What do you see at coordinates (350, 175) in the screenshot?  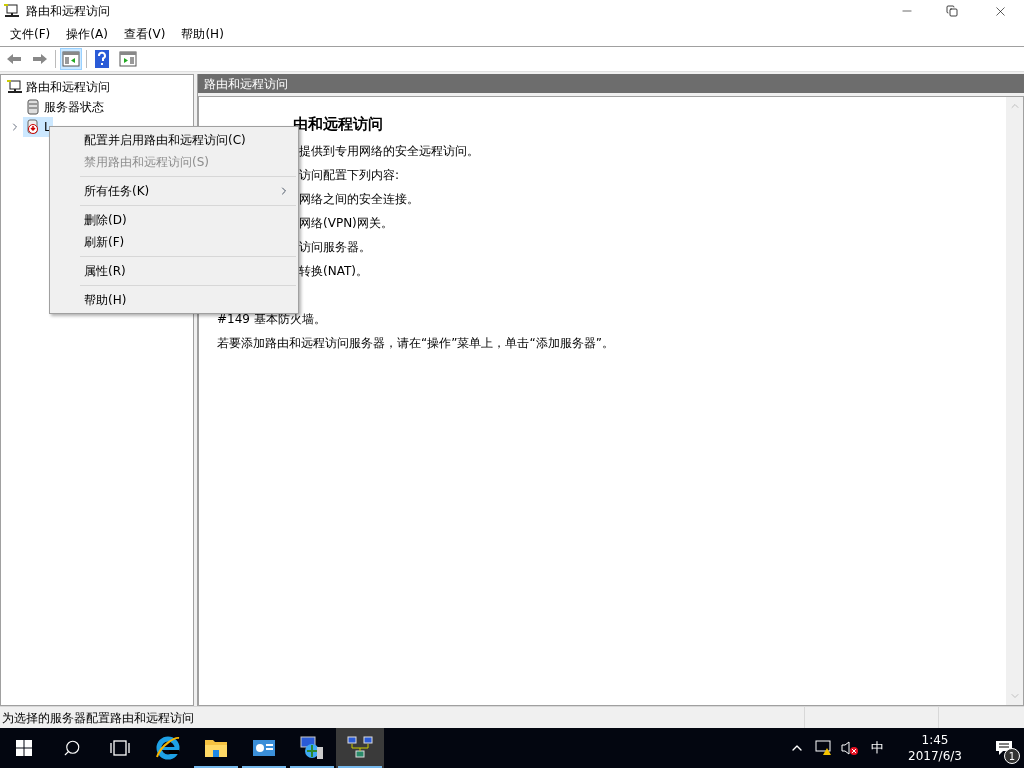 I see `content-text: 访问配置下列内容:` at bounding box center [350, 175].